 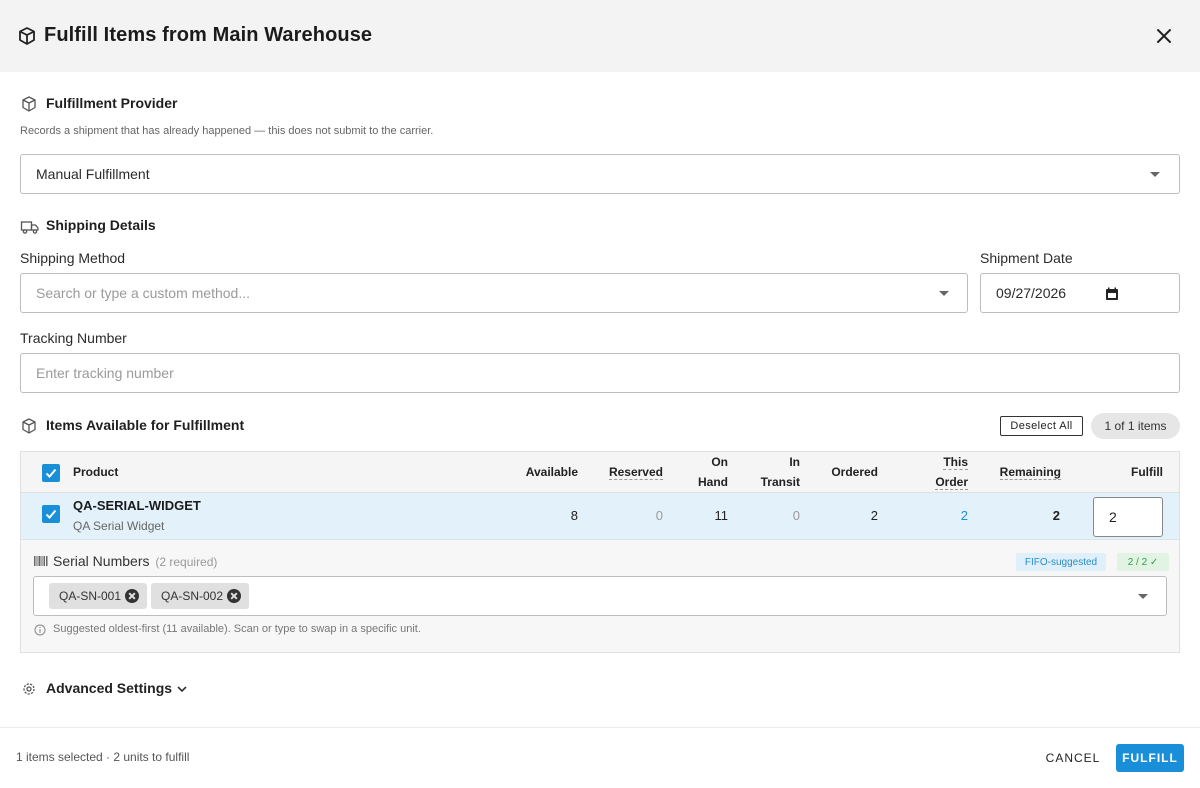 What do you see at coordinates (955, 462) in the screenshot?
I see `col-this-order-line1-text: This` at bounding box center [955, 462].